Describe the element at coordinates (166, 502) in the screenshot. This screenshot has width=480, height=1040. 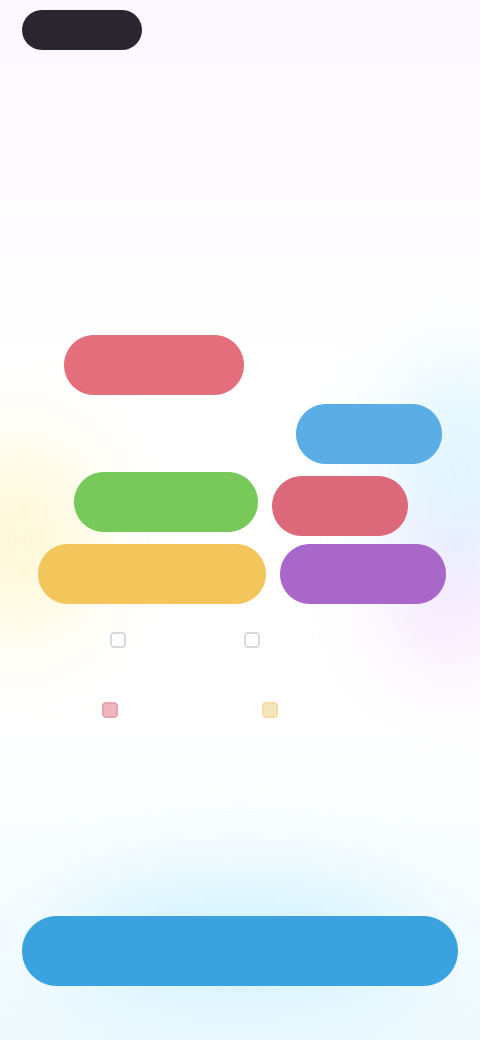
I see `tag-chip-green` at that location.